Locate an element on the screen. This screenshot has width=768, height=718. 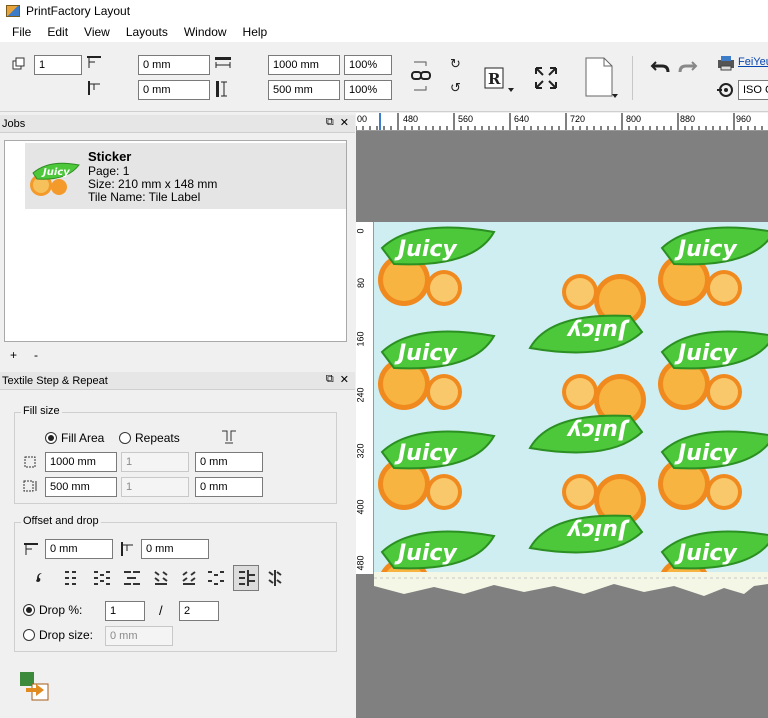
menu-window: Window is located at coordinates (205, 32).